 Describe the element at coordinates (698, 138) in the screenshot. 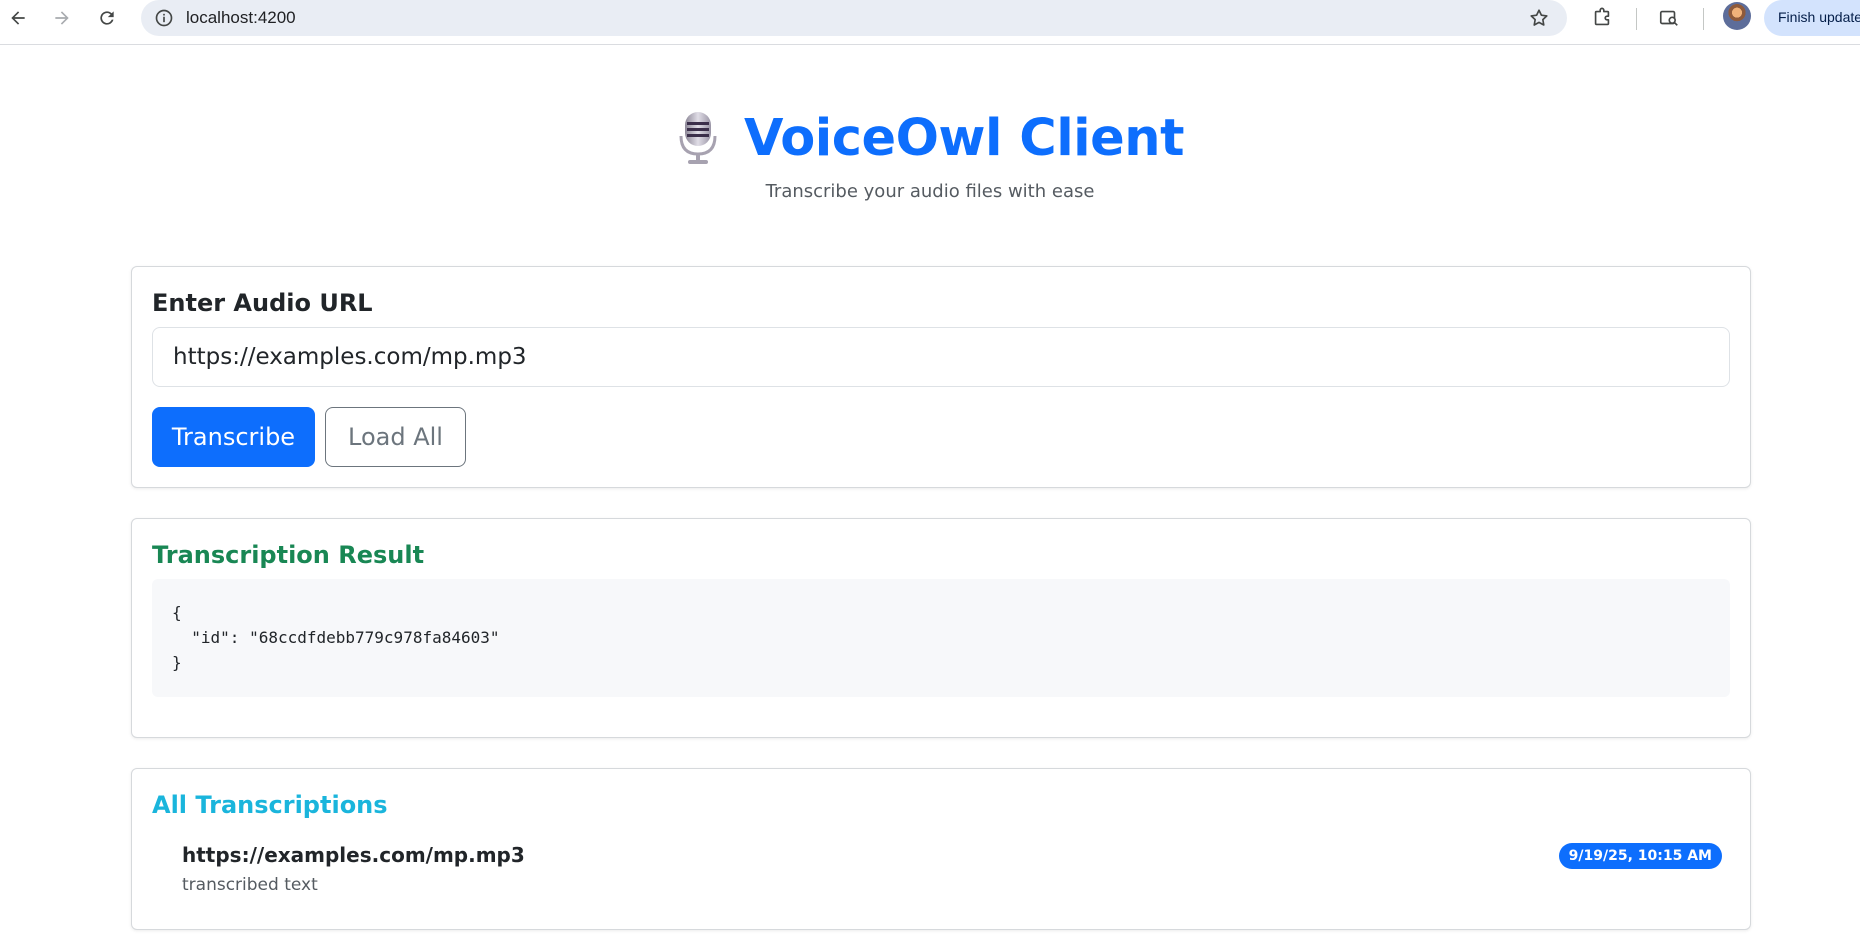

I see `microphone-icon` at that location.